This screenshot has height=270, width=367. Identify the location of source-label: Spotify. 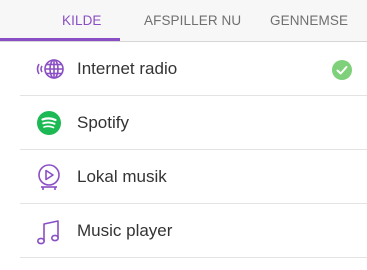
(103, 122).